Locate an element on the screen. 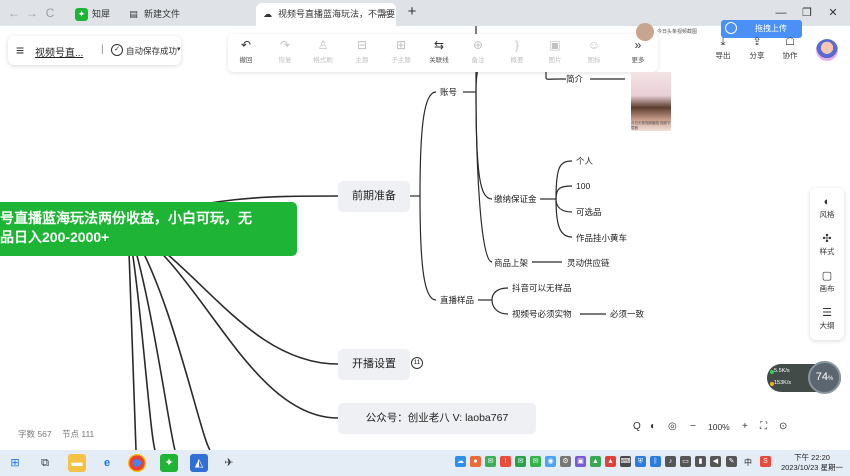 This screenshot has height=476, width=850. topic-prep: 前期准备 is located at coordinates (374, 196).